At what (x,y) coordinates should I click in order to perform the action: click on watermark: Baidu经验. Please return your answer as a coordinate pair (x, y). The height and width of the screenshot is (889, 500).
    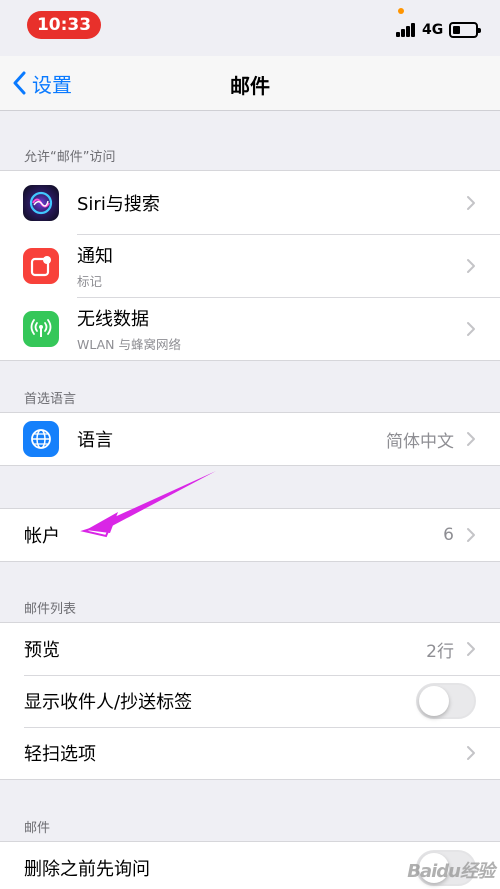
    Looking at the image, I should click on (451, 871).